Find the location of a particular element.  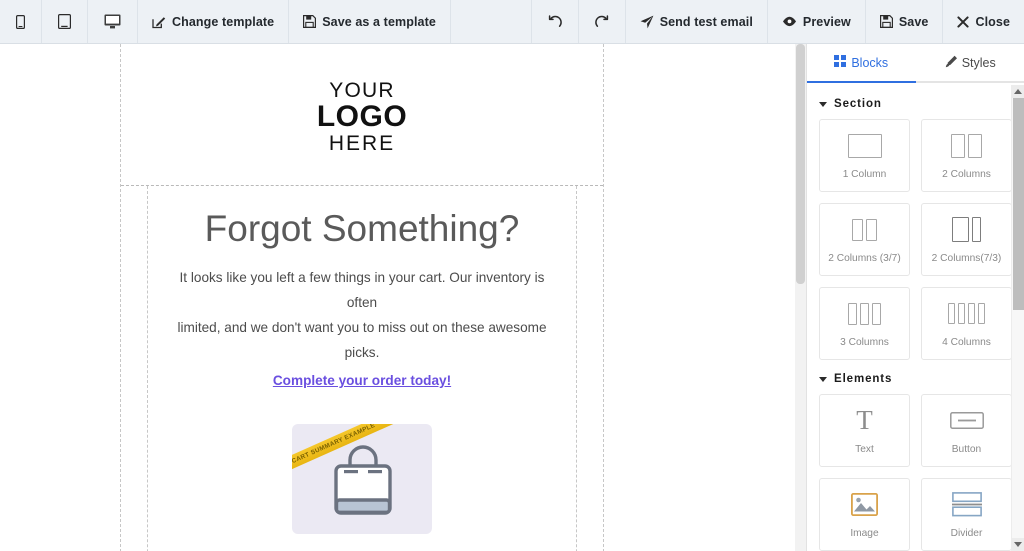

image-icon is located at coordinates (864, 505).